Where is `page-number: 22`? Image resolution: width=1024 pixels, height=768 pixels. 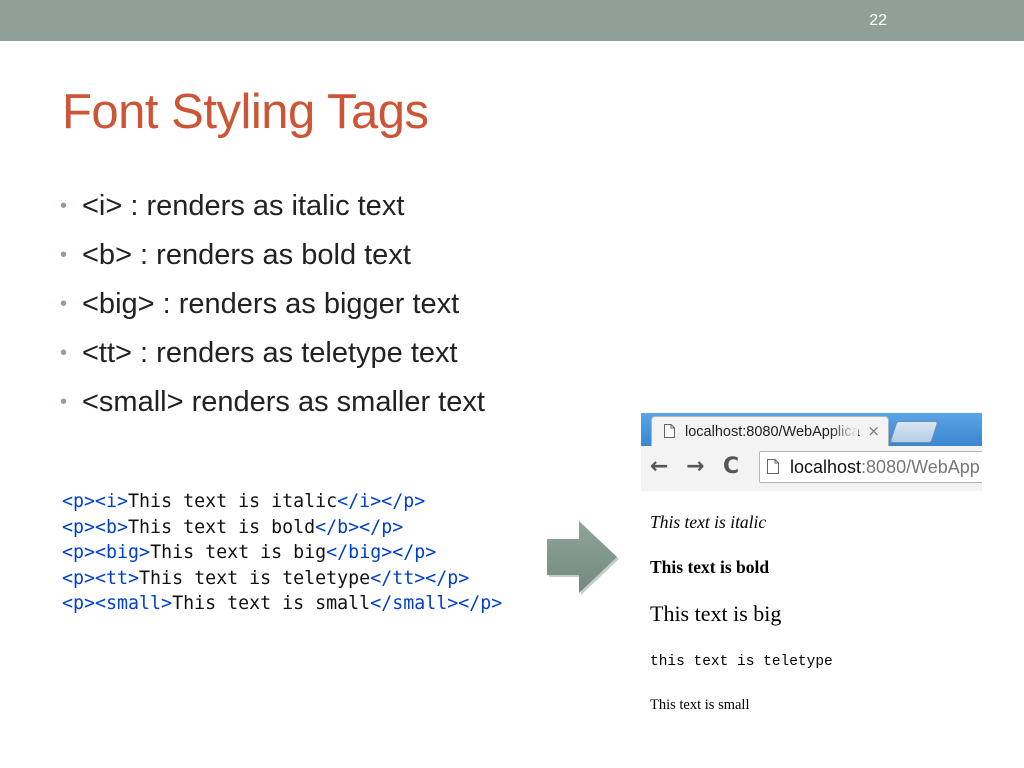 page-number: 22 is located at coordinates (878, 20).